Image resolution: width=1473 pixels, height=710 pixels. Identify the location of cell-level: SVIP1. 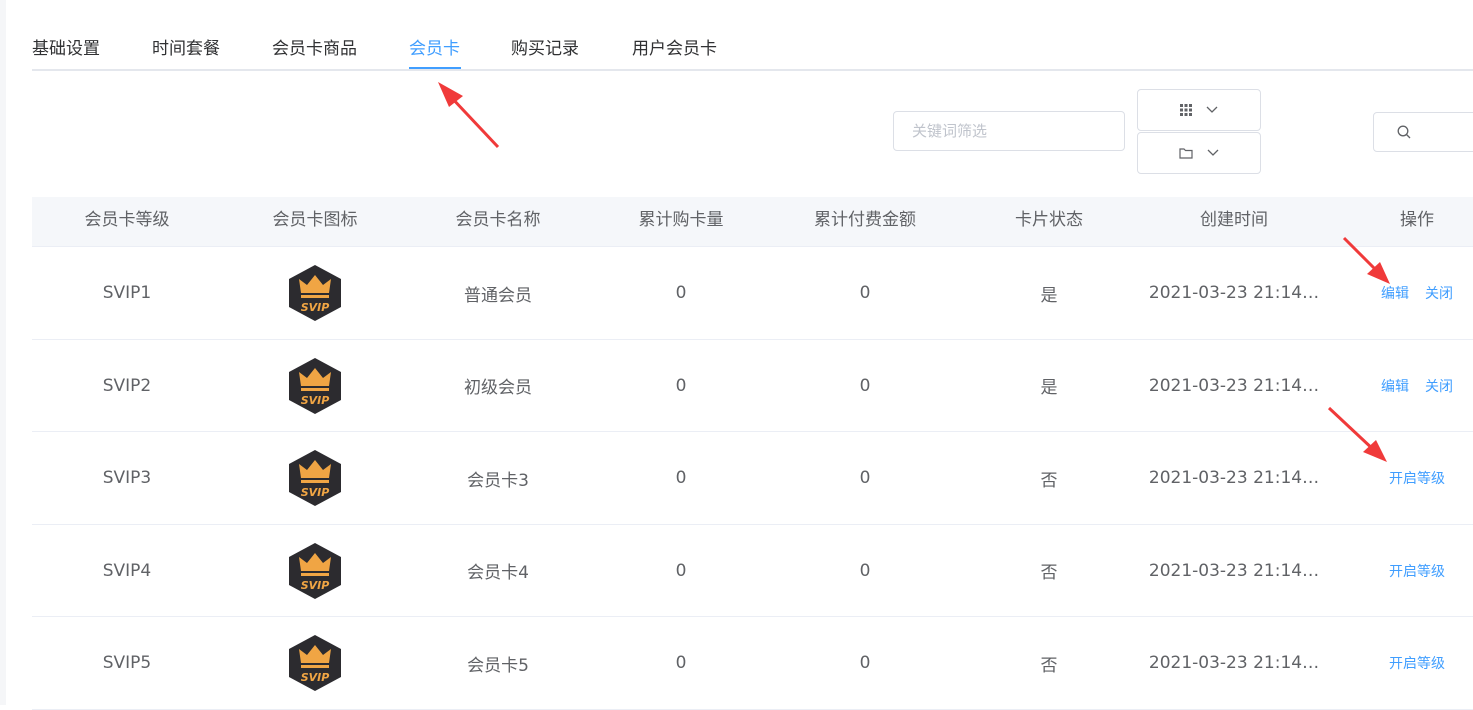
(127, 293).